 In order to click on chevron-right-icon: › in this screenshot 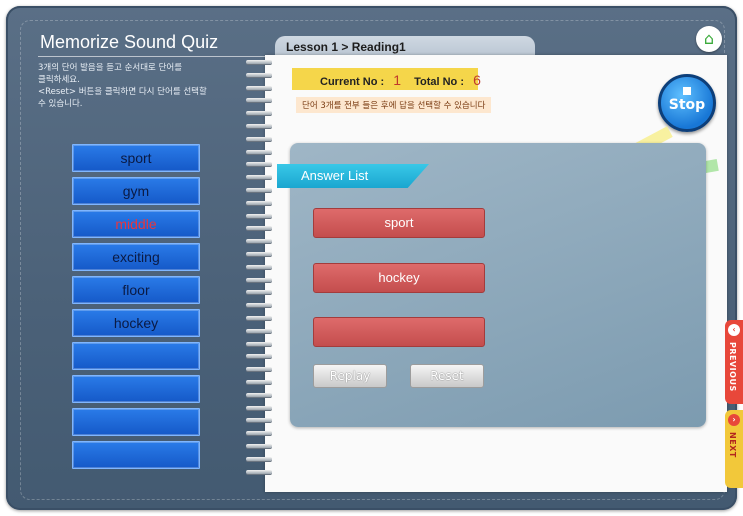, I will do `click(734, 420)`.